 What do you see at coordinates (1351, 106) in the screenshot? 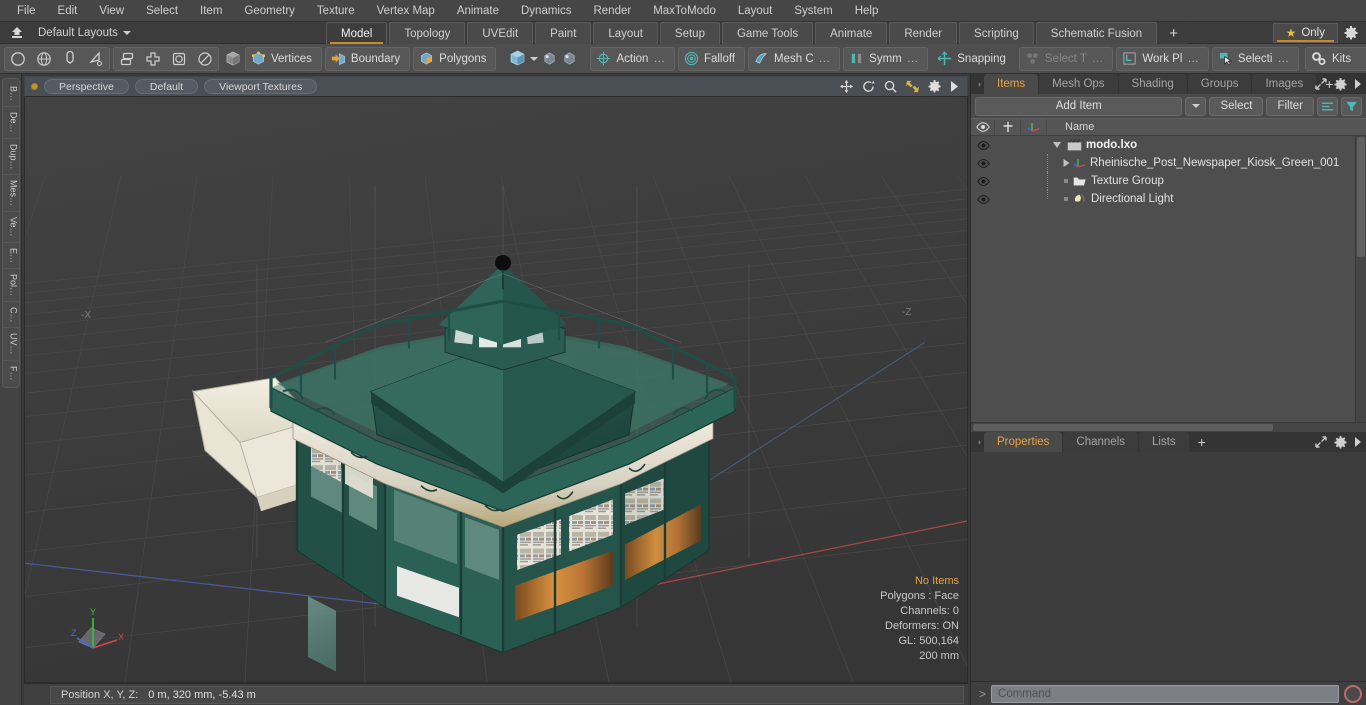
I see `filter-funnel-icon` at bounding box center [1351, 106].